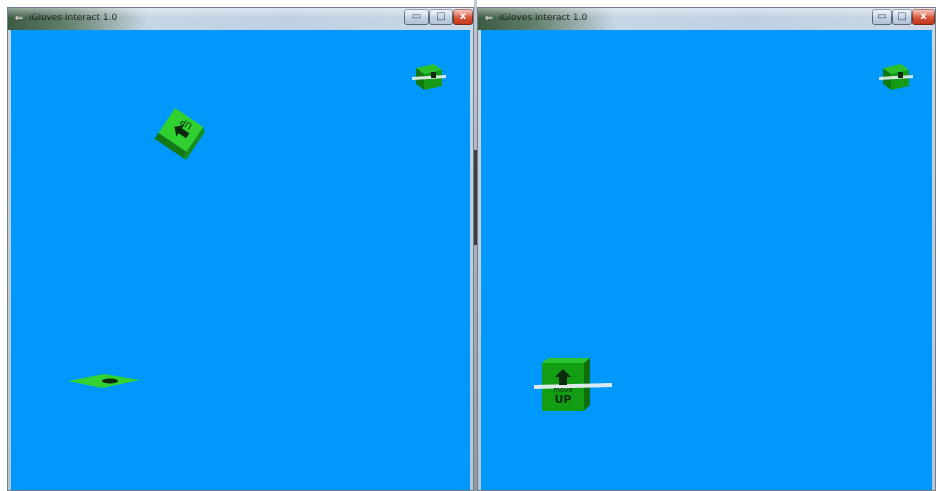 Image resolution: width=936 pixels, height=491 pixels. I want to click on left-window-titlebar: ⇐ iGloves Interact 1.0 ▭ □ x, so click(240, 19).